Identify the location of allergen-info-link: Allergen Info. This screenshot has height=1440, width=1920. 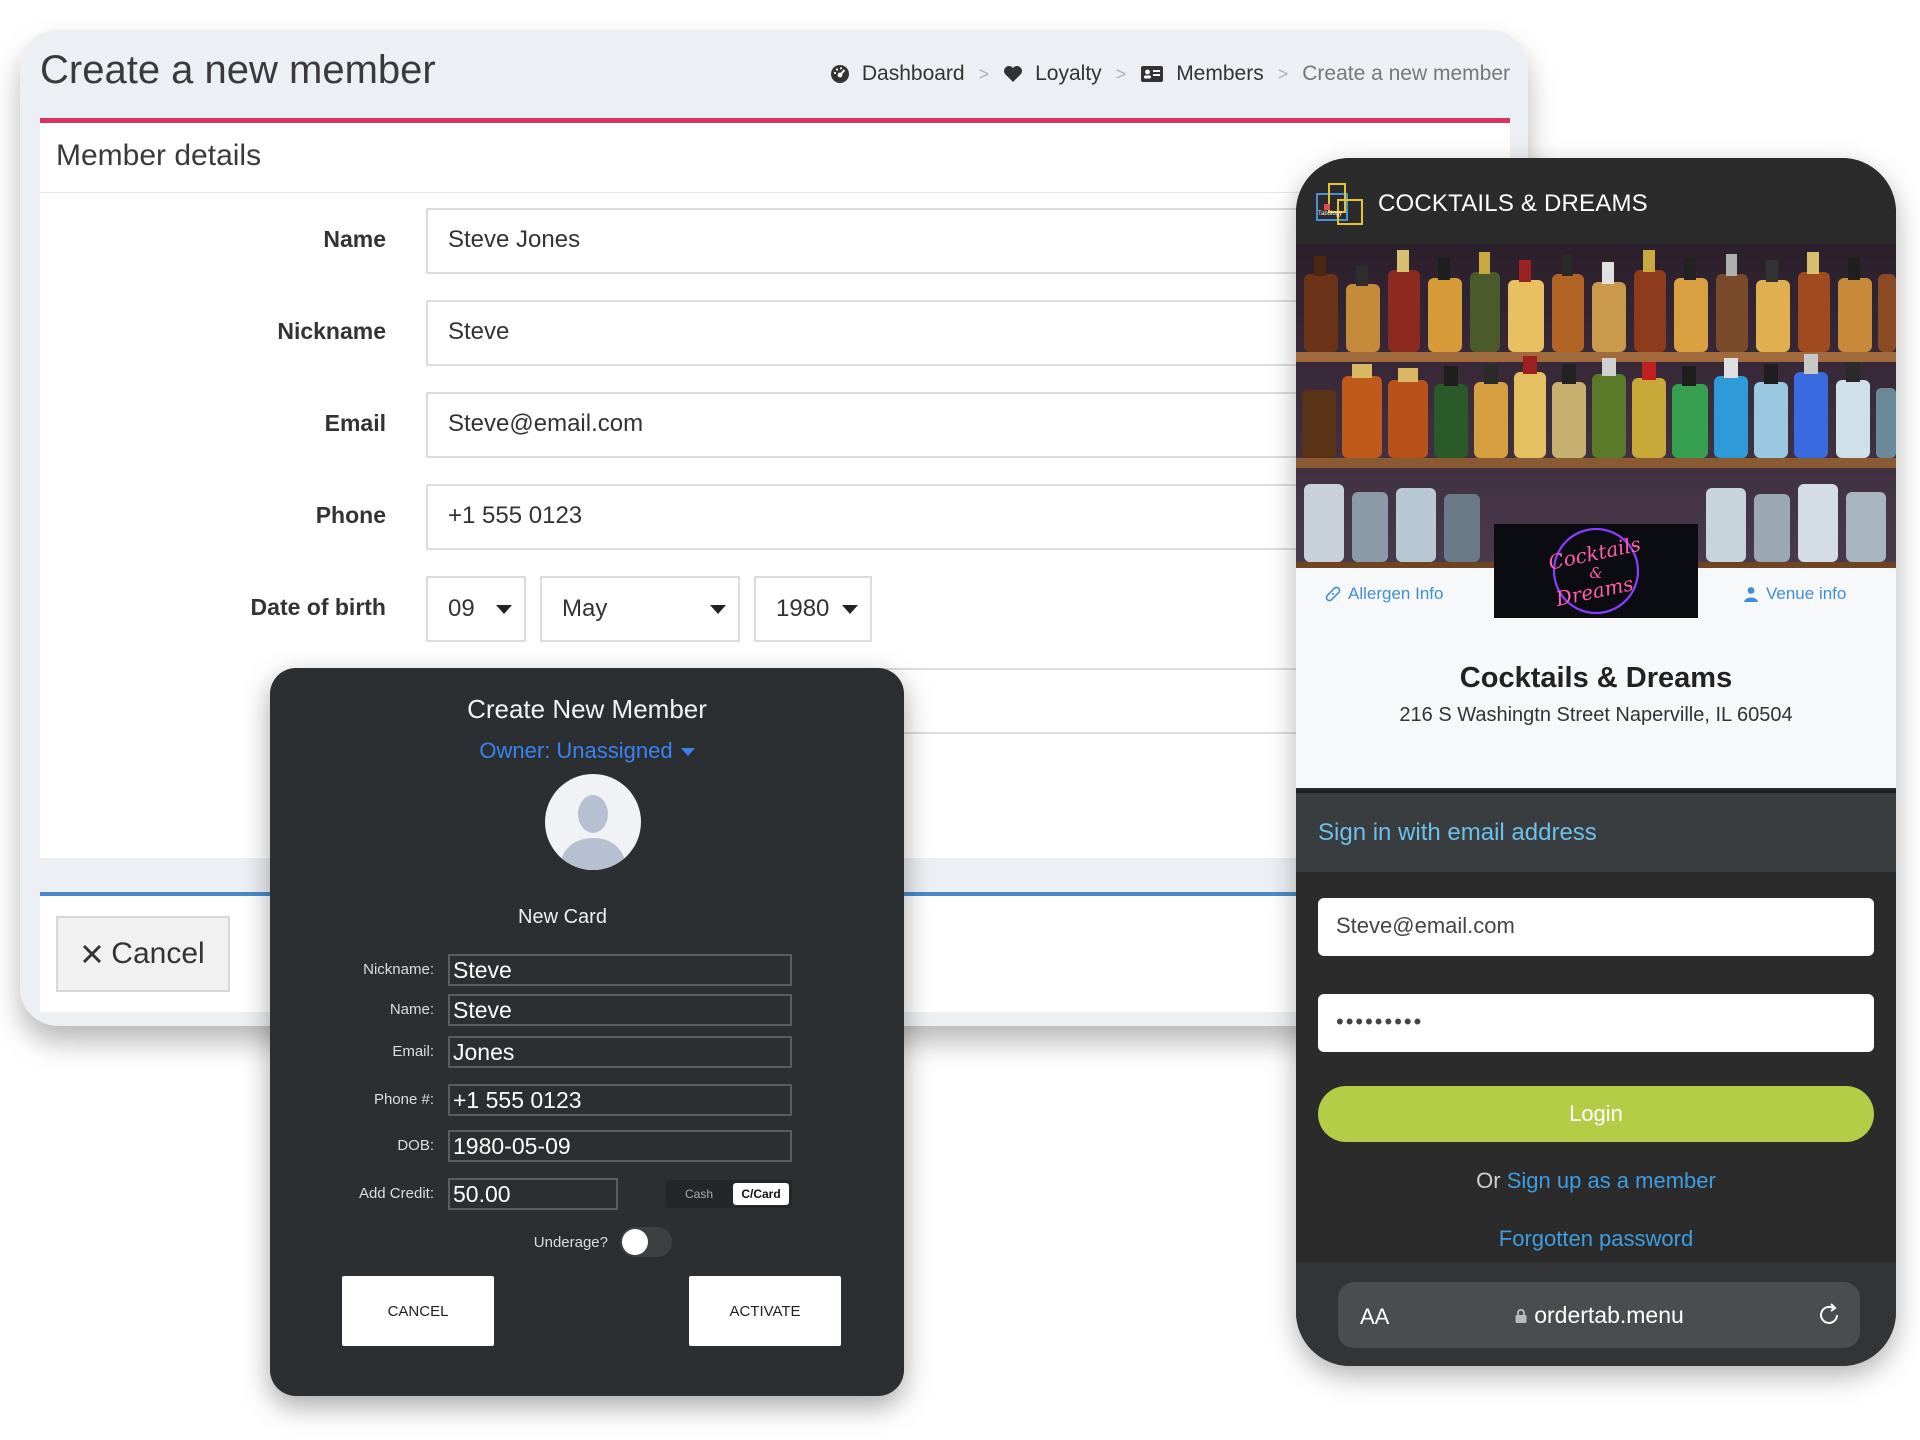
(1383, 594).